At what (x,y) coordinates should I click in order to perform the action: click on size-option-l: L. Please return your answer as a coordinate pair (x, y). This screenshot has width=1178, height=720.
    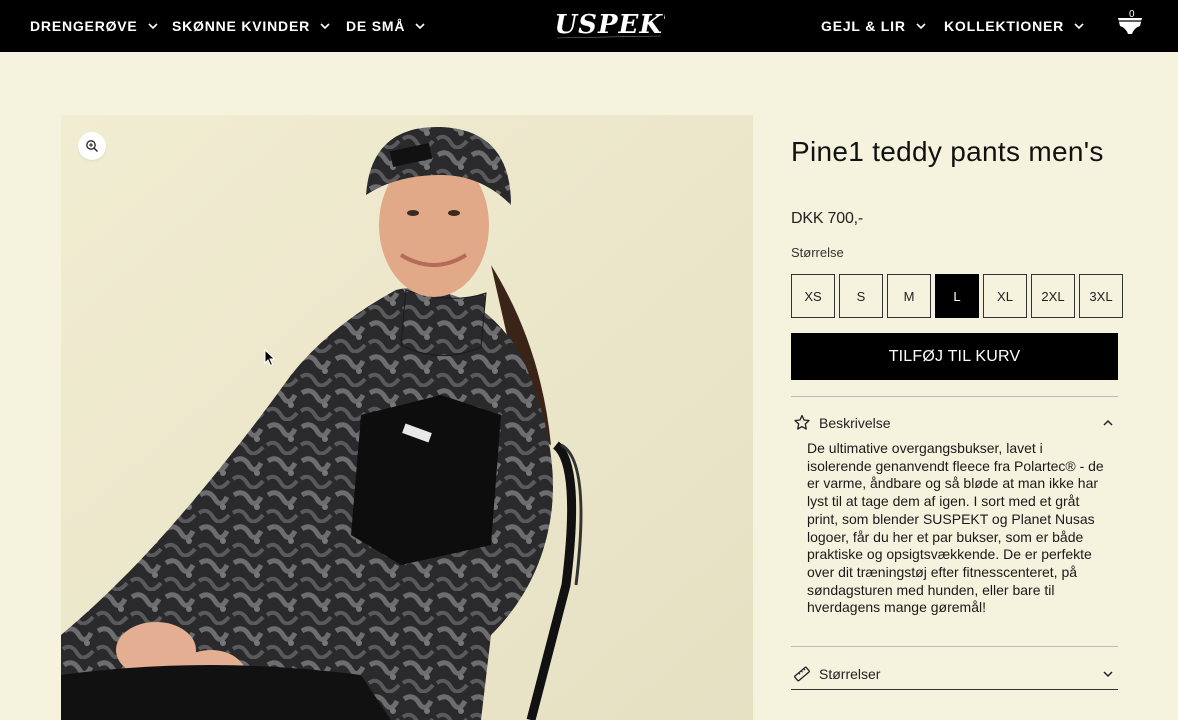
    Looking at the image, I should click on (957, 296).